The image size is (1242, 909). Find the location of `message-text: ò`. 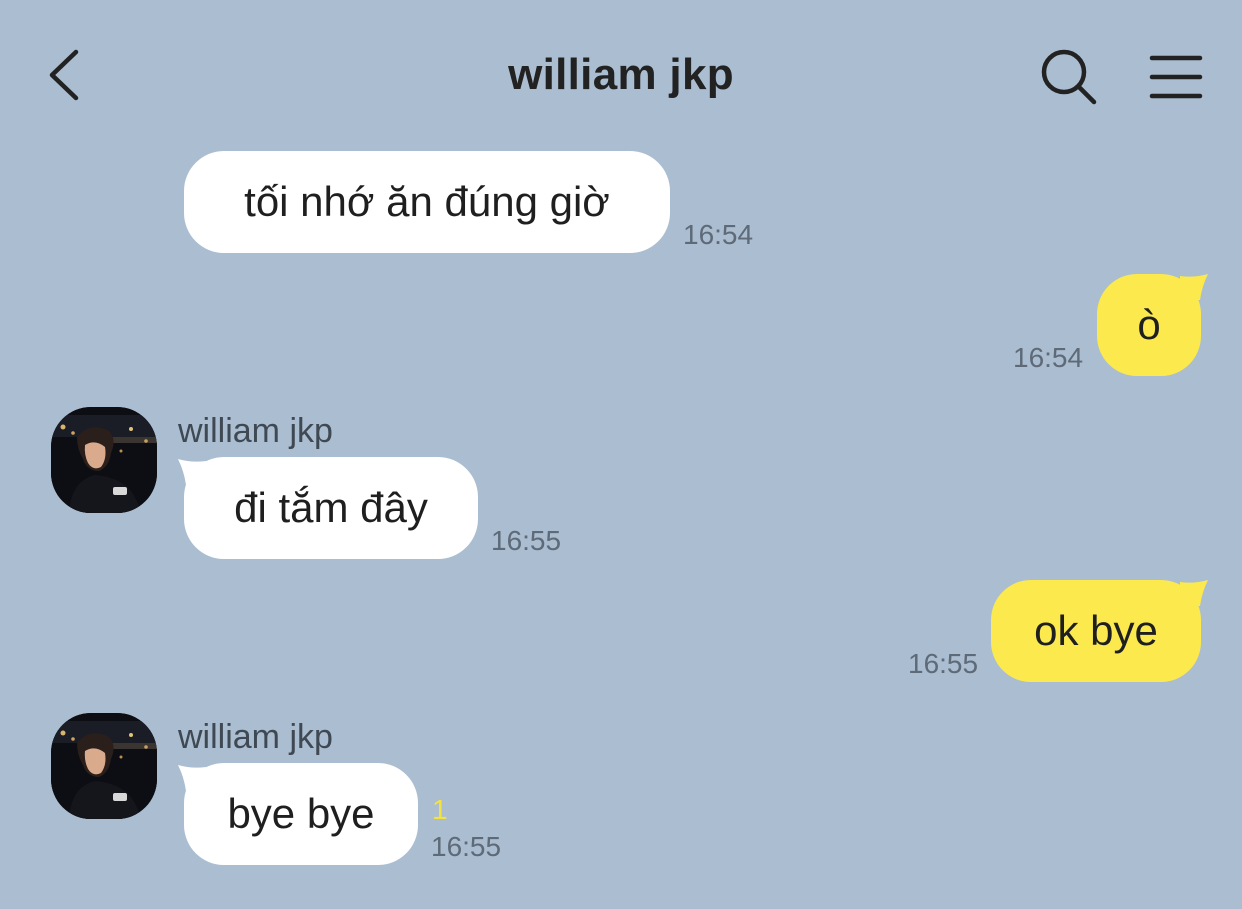

message-text: ò is located at coordinates (1149, 324).